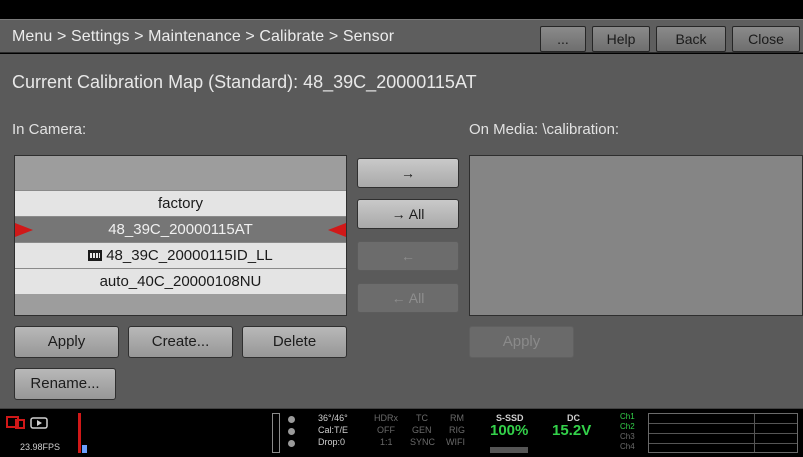 The height and width of the screenshot is (457, 803). I want to click on help-button: Help, so click(621, 39).